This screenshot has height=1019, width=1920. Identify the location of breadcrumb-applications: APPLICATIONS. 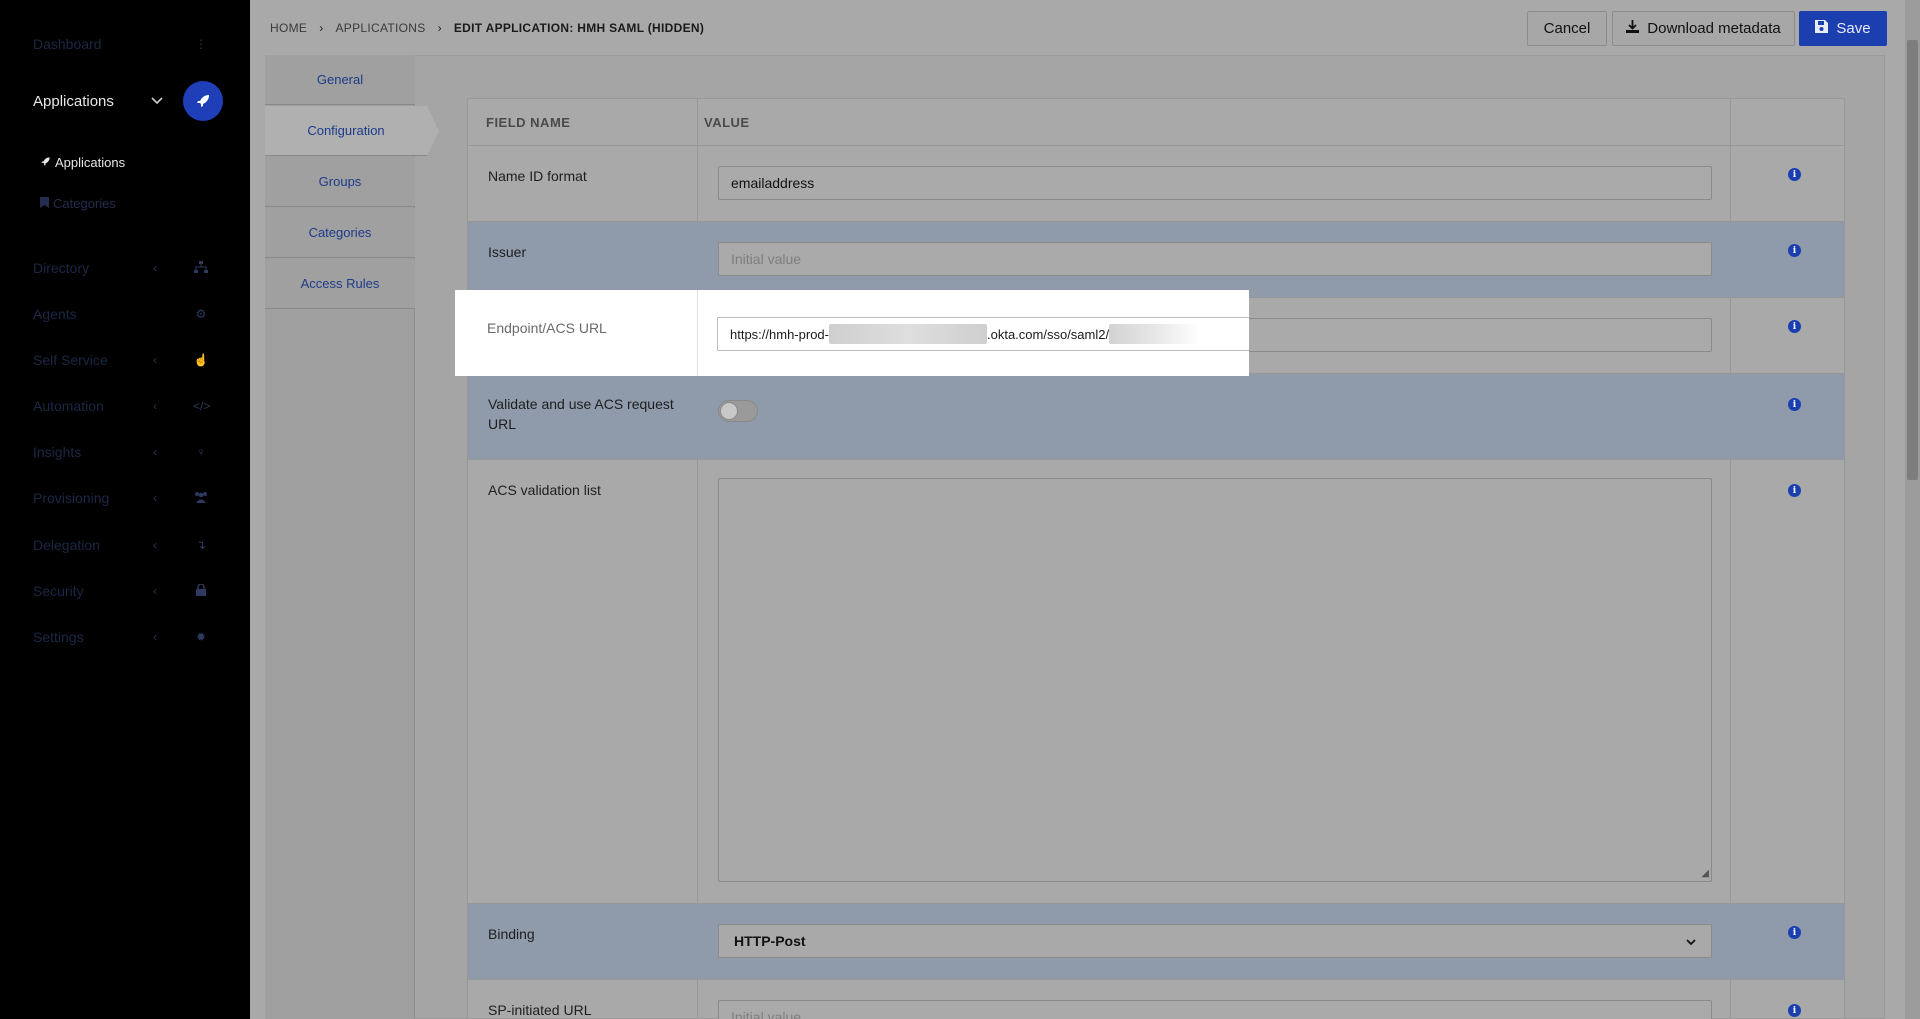
(381, 28).